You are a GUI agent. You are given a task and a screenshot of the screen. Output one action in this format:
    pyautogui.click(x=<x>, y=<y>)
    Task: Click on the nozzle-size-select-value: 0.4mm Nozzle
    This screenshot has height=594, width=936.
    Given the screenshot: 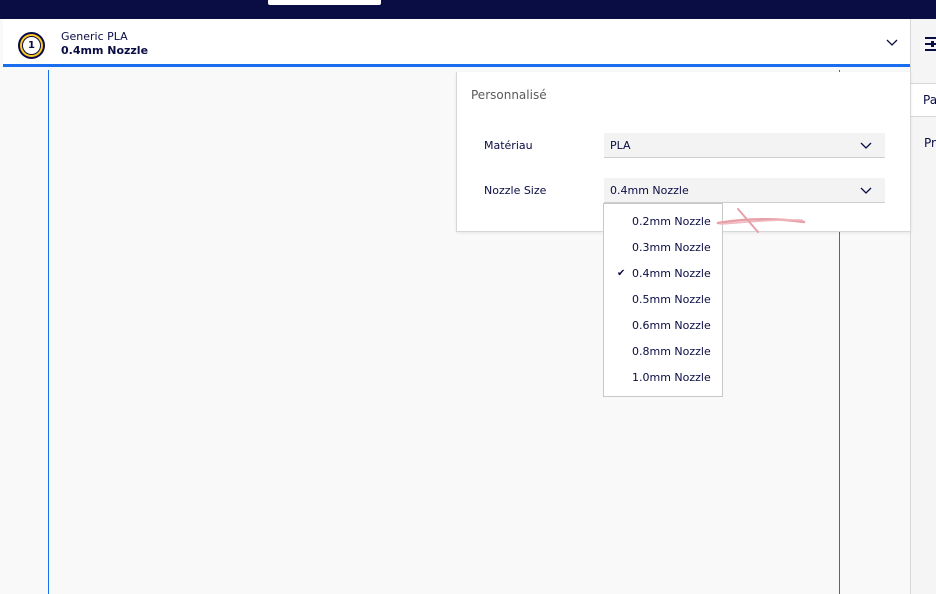 What is the action you would take?
    pyautogui.click(x=649, y=190)
    